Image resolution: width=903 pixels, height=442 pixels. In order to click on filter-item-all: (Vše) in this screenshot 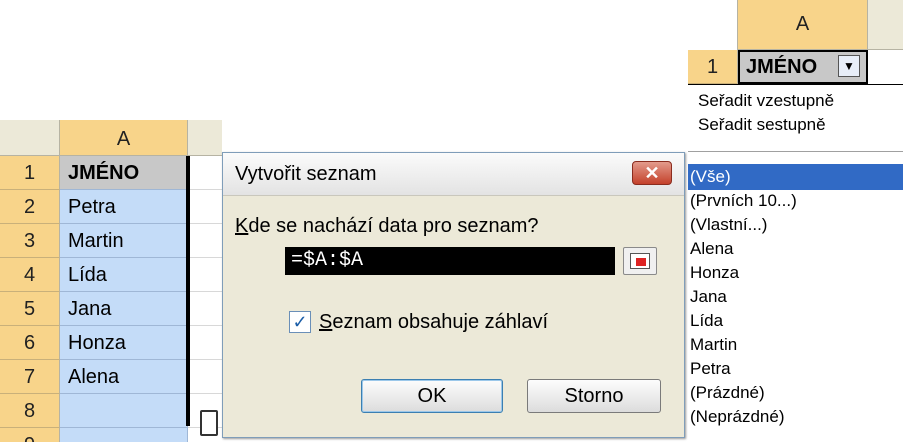, I will do `click(795, 177)`.